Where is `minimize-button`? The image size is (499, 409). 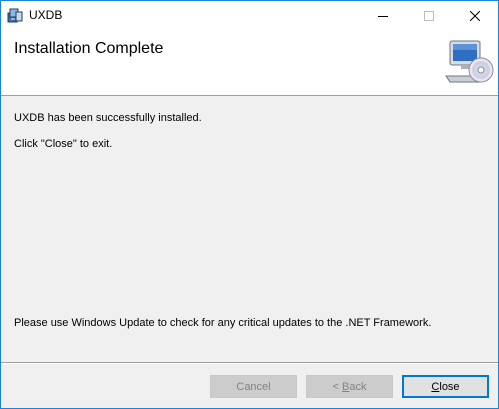 minimize-button is located at coordinates (383, 15).